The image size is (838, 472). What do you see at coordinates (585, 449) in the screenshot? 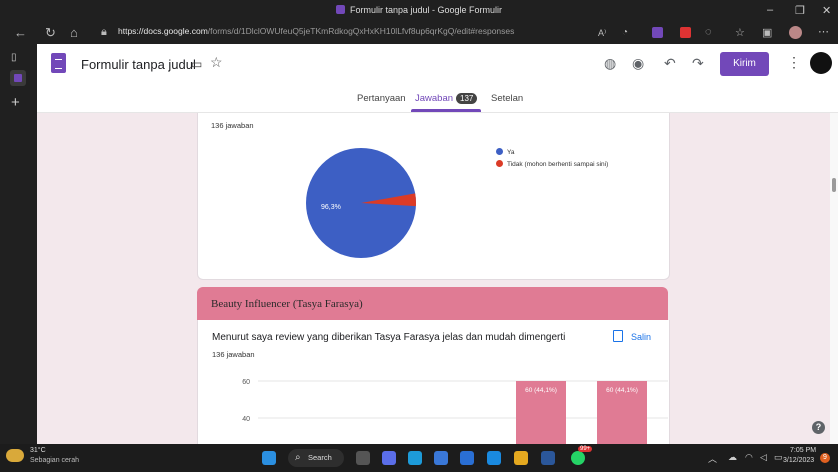
I see `whatsapp-badge: 99+` at bounding box center [585, 449].